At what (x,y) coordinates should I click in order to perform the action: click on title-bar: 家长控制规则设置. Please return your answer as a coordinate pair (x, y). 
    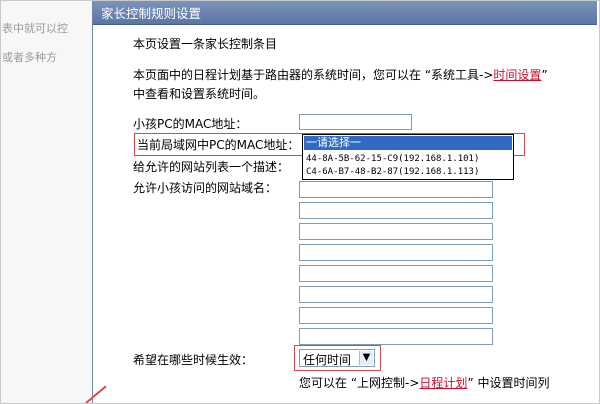
    Looking at the image, I should click on (345, 12).